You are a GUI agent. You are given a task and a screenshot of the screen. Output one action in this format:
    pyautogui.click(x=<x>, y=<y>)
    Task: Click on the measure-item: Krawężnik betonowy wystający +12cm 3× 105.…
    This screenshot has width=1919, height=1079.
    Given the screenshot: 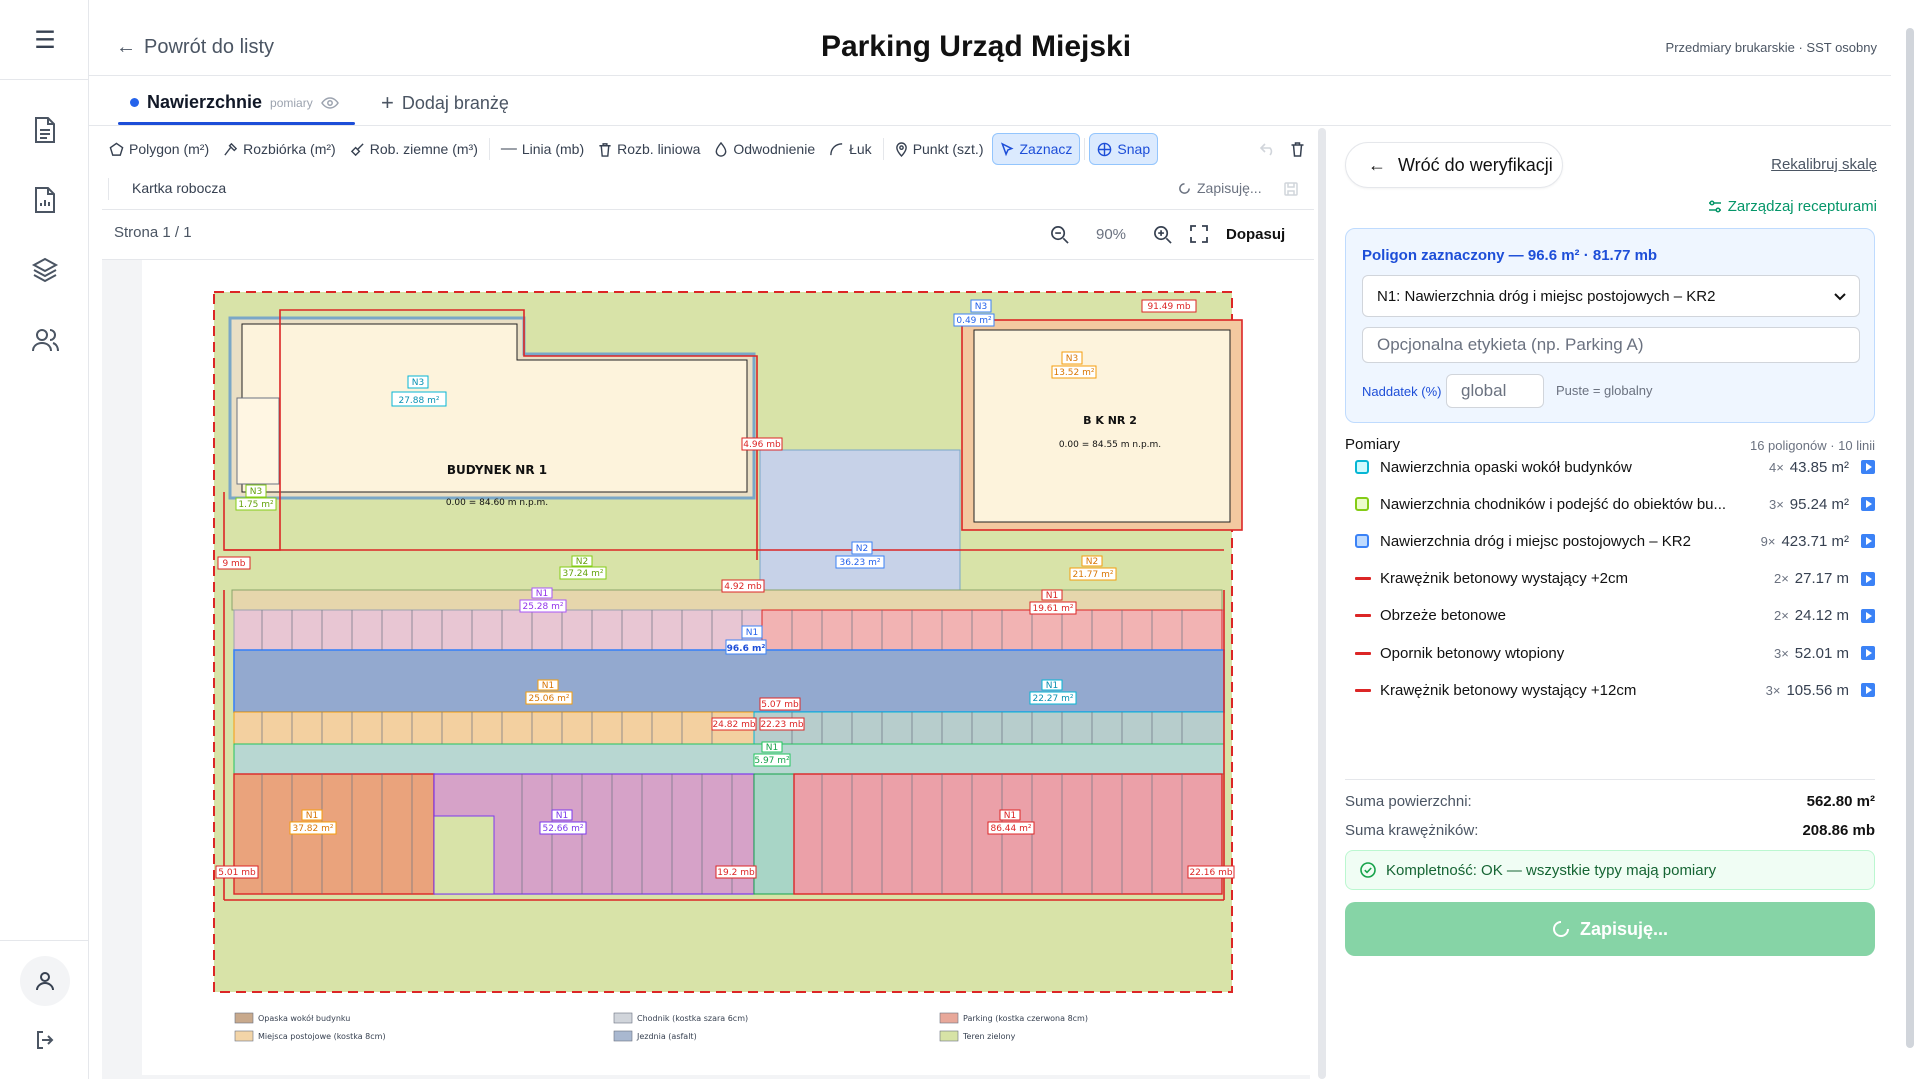 What is the action you would take?
    pyautogui.click(x=1610, y=690)
    